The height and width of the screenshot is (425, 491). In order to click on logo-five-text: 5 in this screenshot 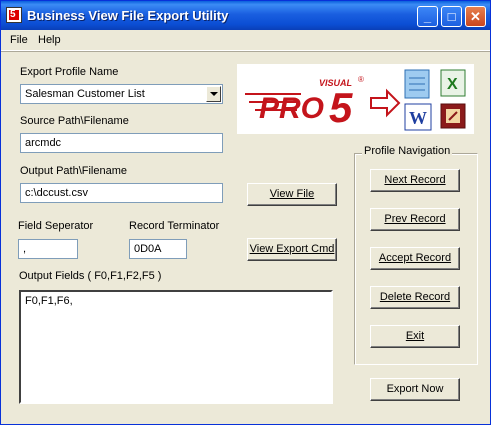, I will do `click(341, 107)`.